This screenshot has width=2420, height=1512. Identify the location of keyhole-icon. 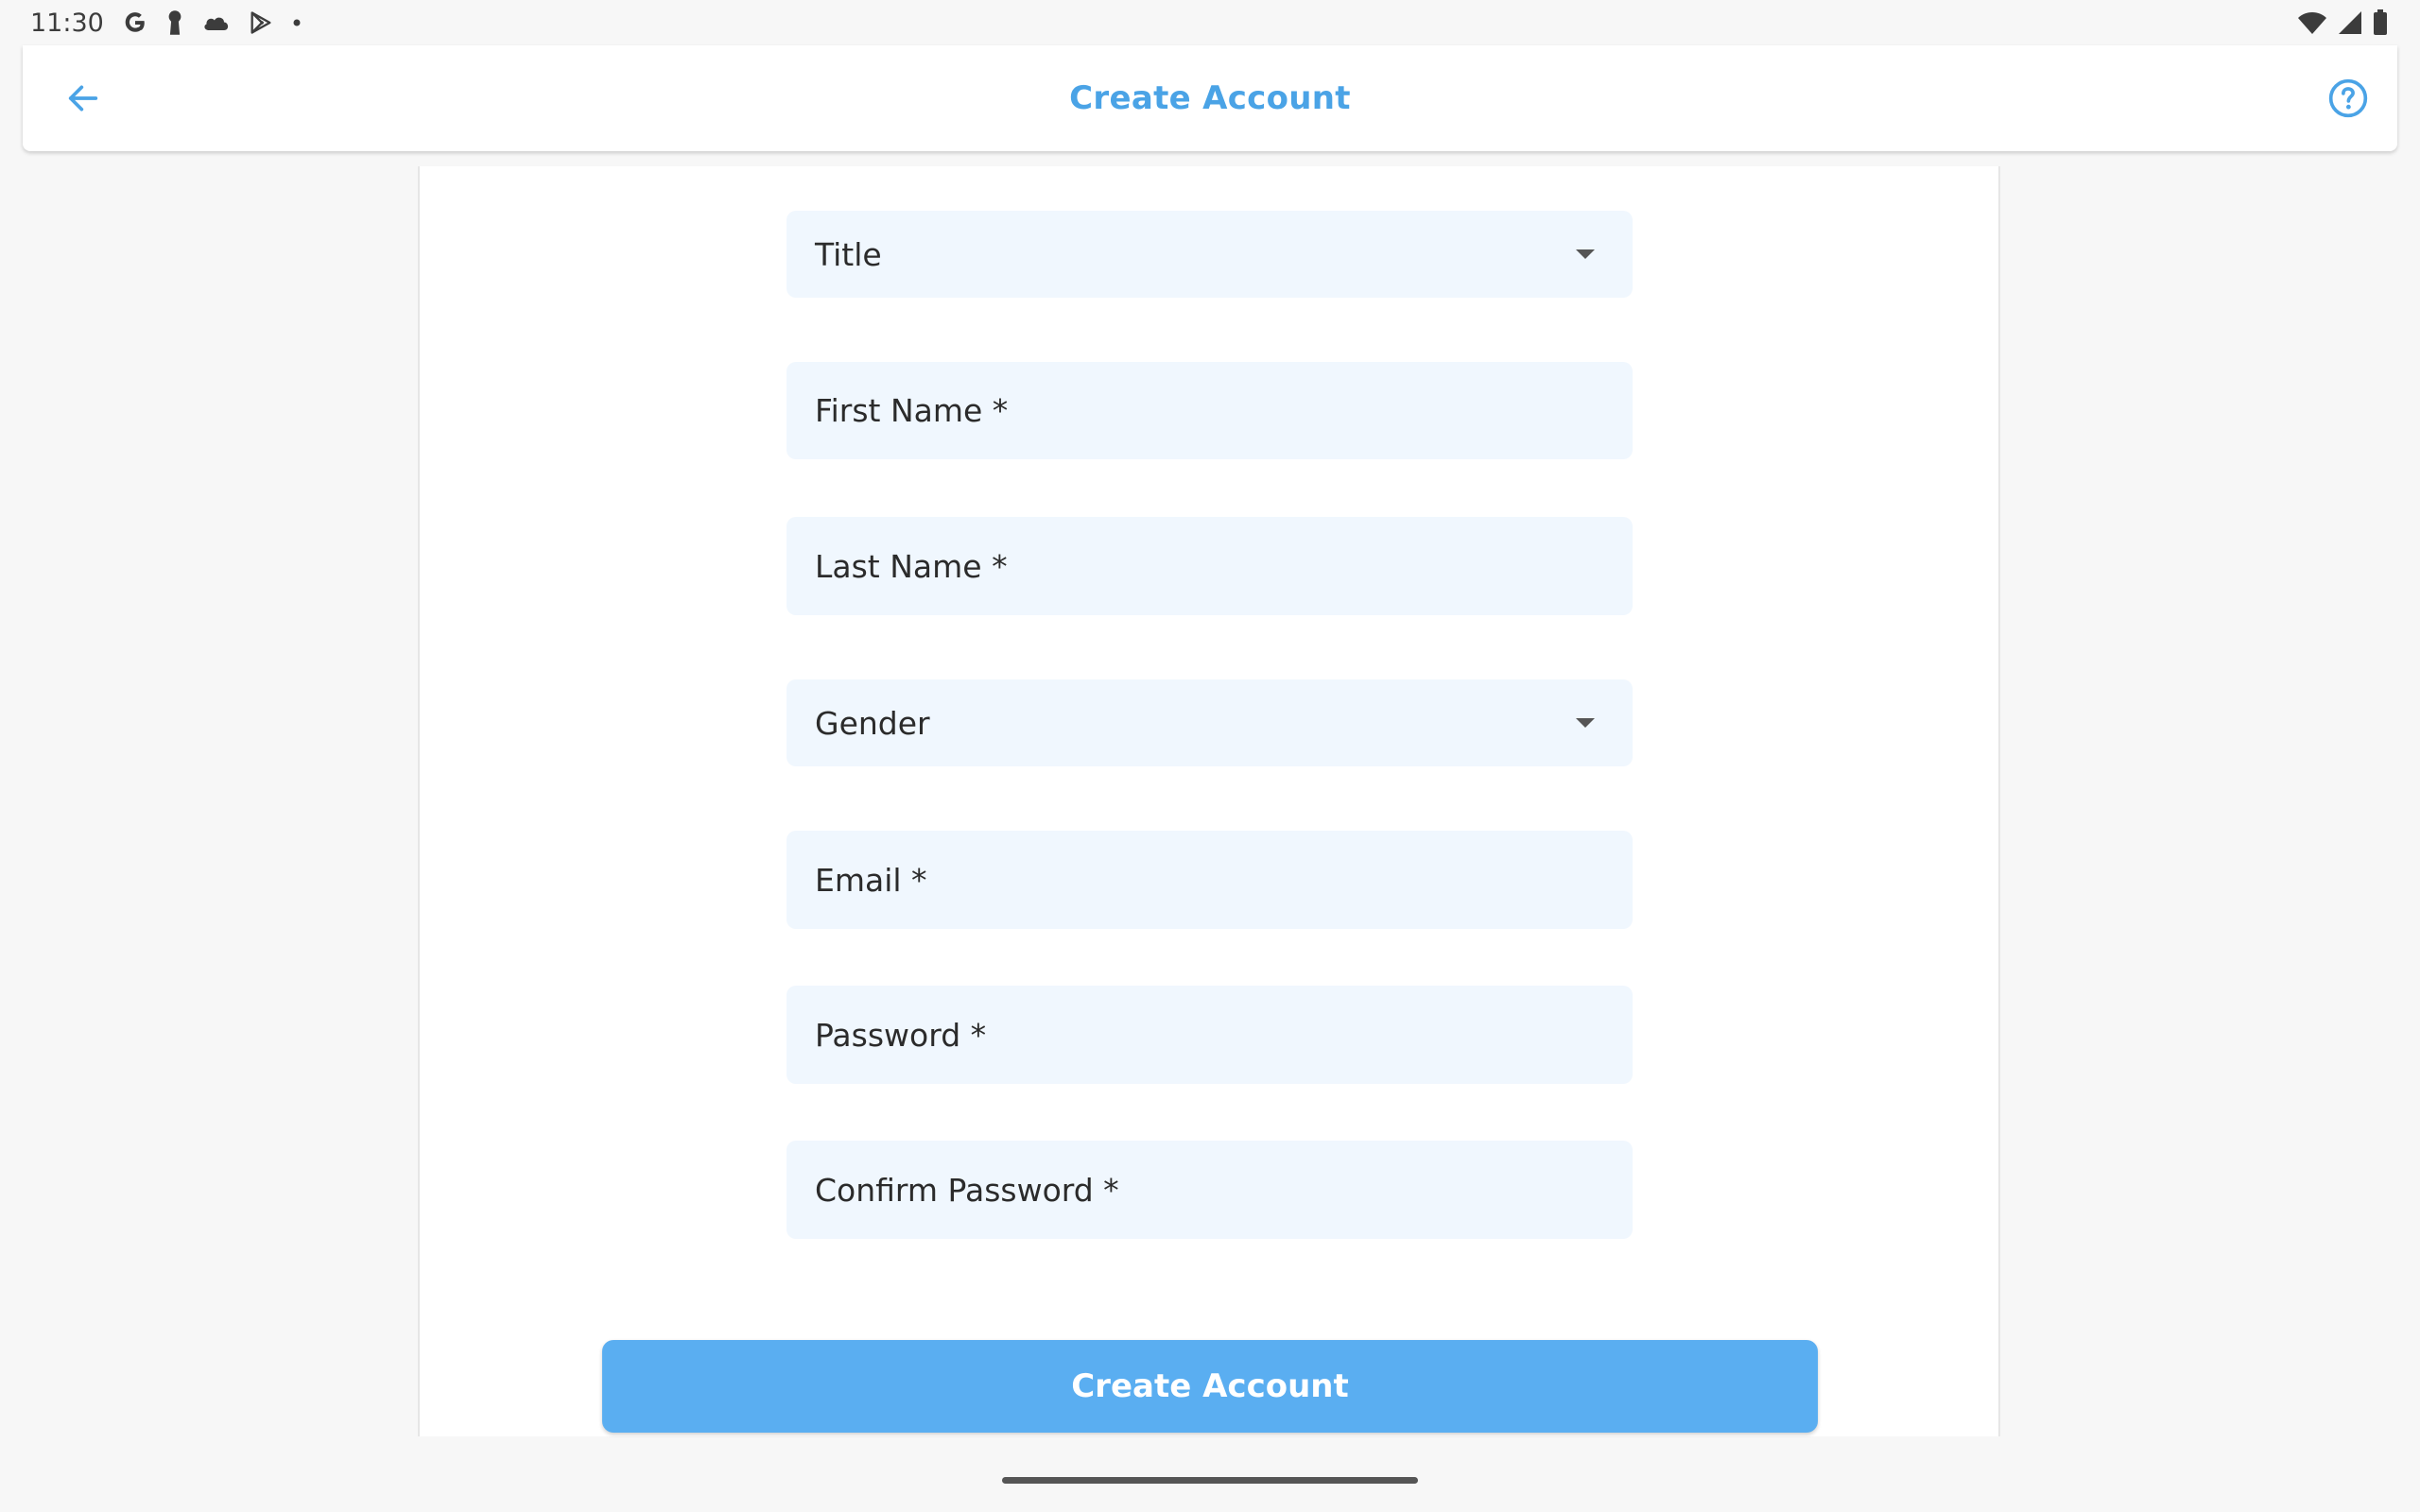
(174, 22).